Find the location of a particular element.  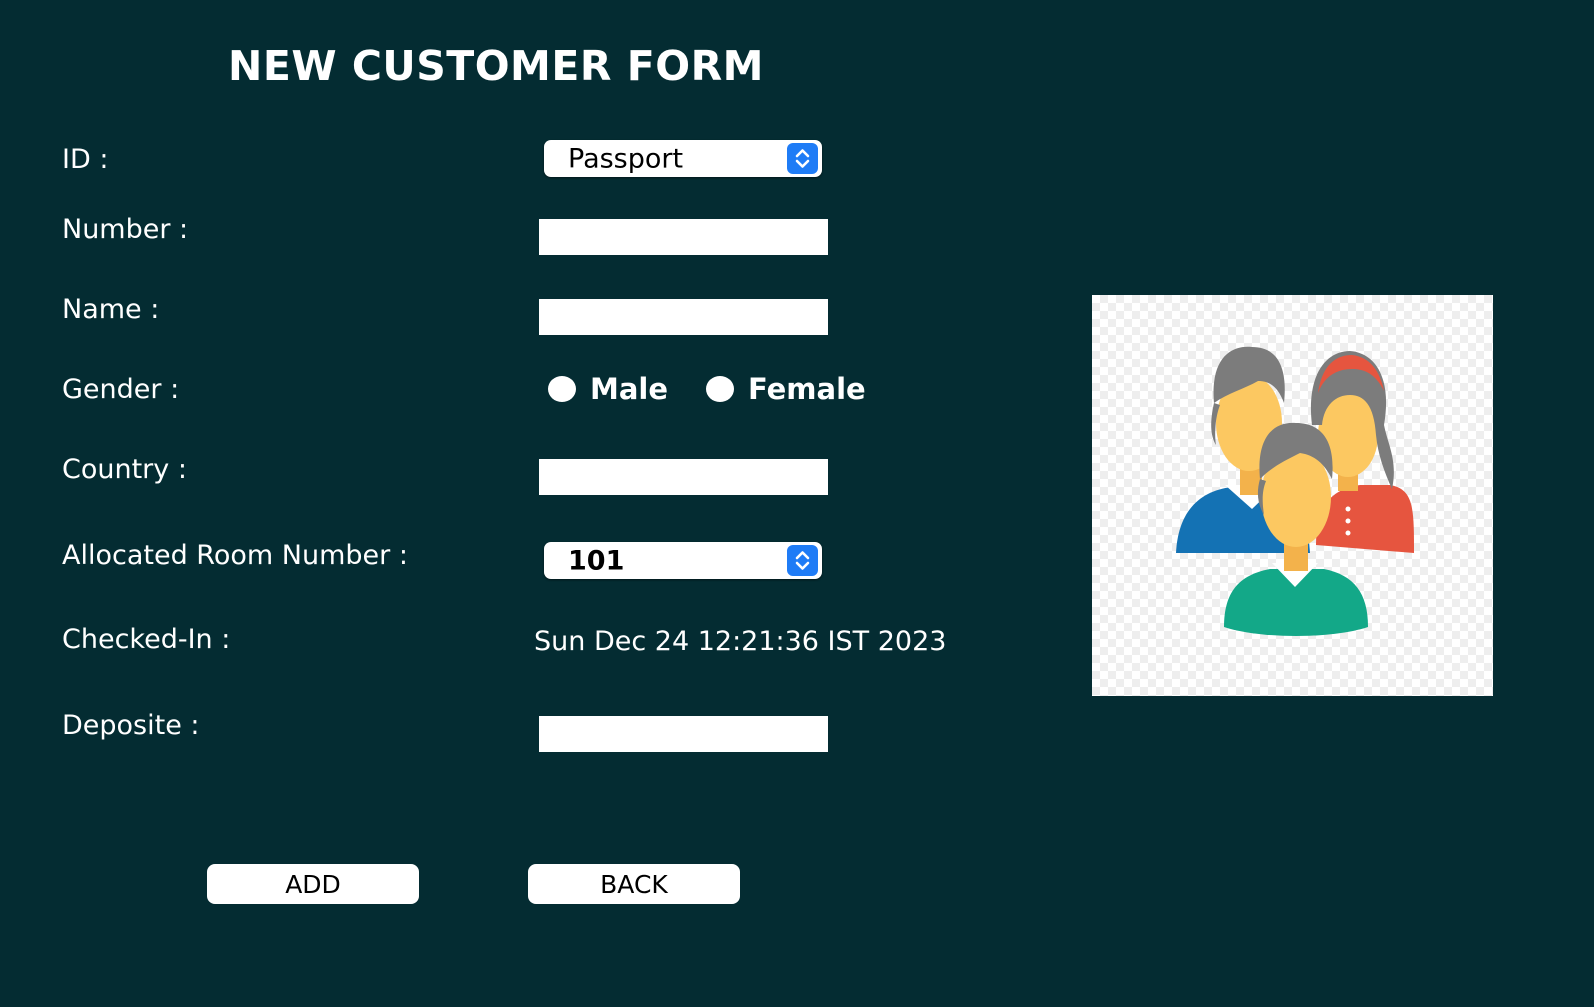

id-type-selected-value: Passport is located at coordinates (626, 158).